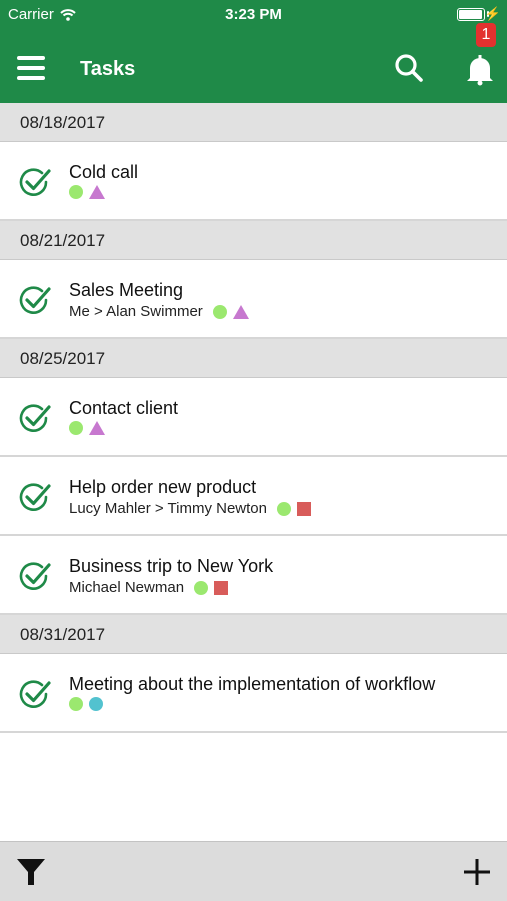  What do you see at coordinates (124, 408) in the screenshot?
I see `task-title: Contact client` at bounding box center [124, 408].